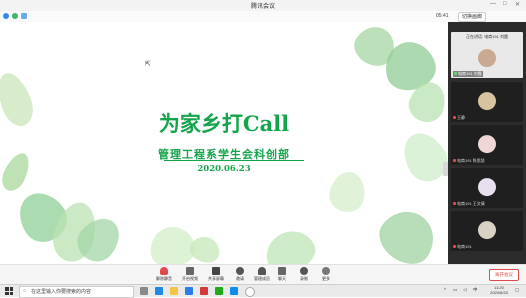 The image size is (526, 298). Describe the element at coordinates (470, 73) in the screenshot. I see `participant-name: 电商191 刘霞` at that location.